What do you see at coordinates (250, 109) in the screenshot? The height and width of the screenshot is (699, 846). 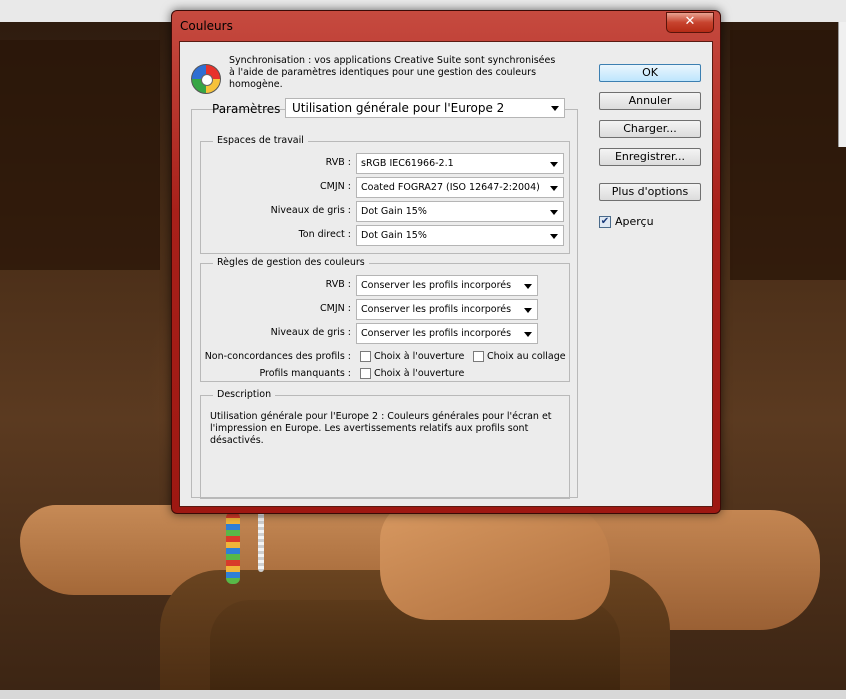 I see `settings-label: Paramètres :` at bounding box center [250, 109].